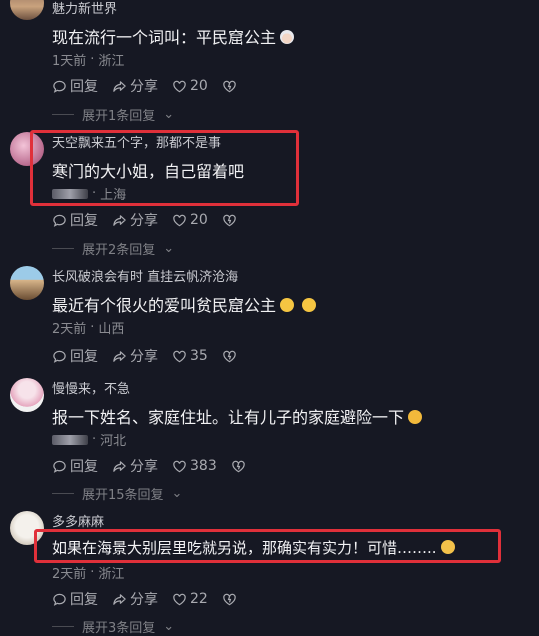 This screenshot has height=636, width=539. I want to click on like-button: 35, so click(190, 356).